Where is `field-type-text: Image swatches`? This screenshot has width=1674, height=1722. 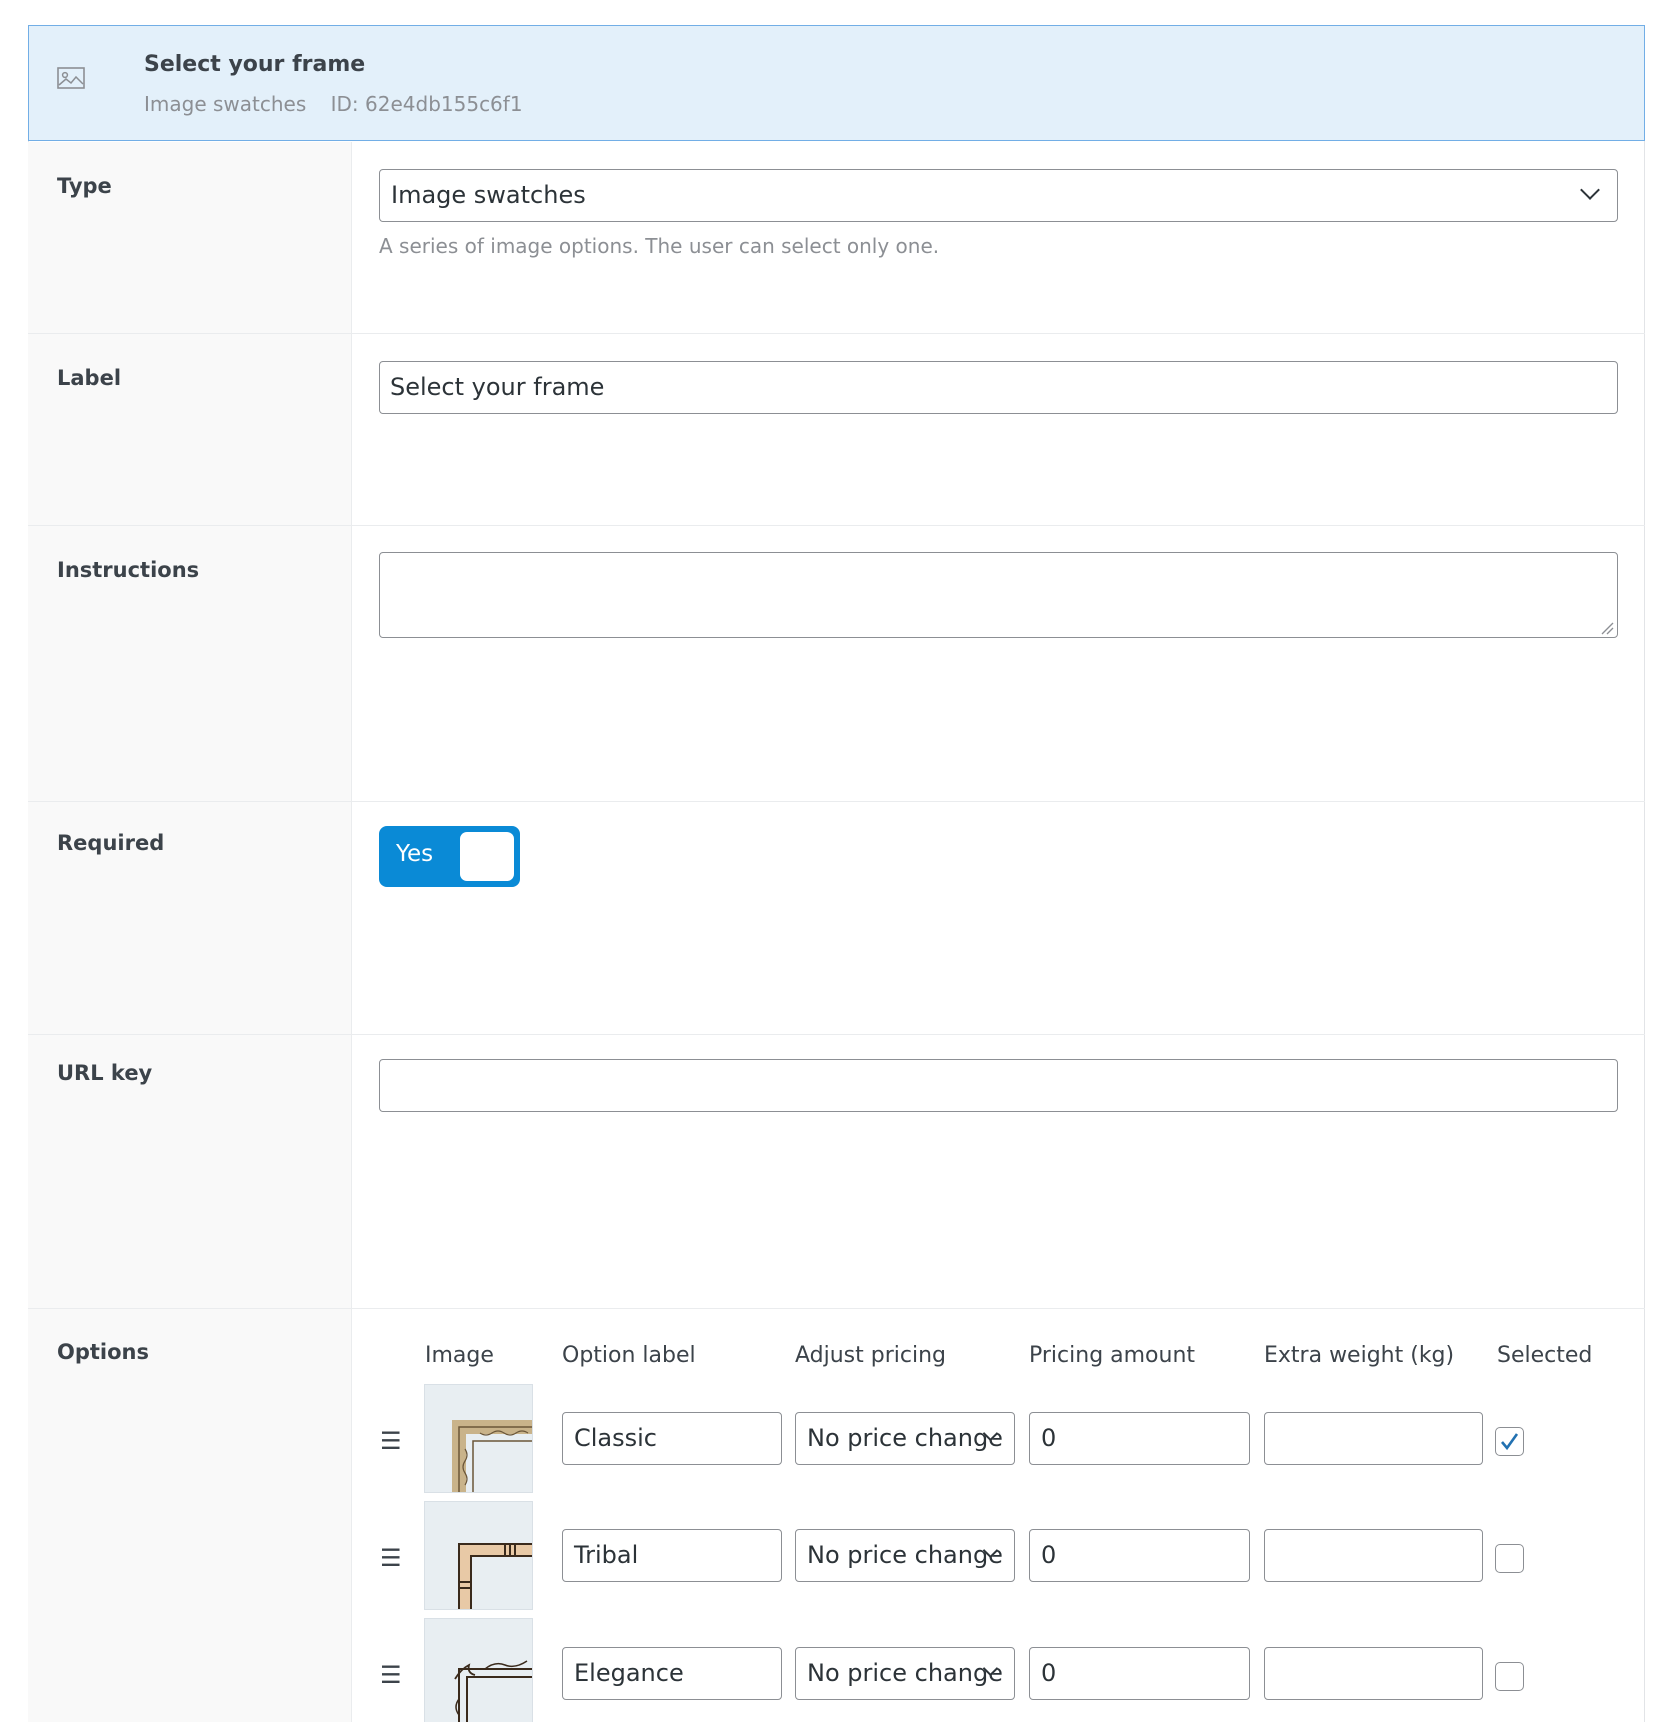
field-type-text: Image swatches is located at coordinates (225, 104).